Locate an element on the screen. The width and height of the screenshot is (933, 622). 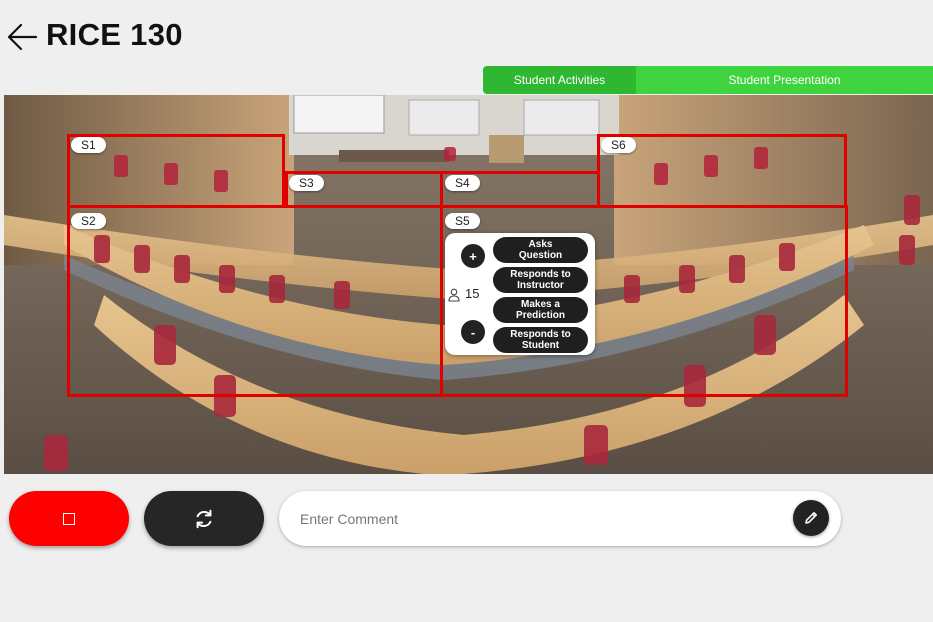
activity-asks-question: Asks Question is located at coordinates (540, 250).